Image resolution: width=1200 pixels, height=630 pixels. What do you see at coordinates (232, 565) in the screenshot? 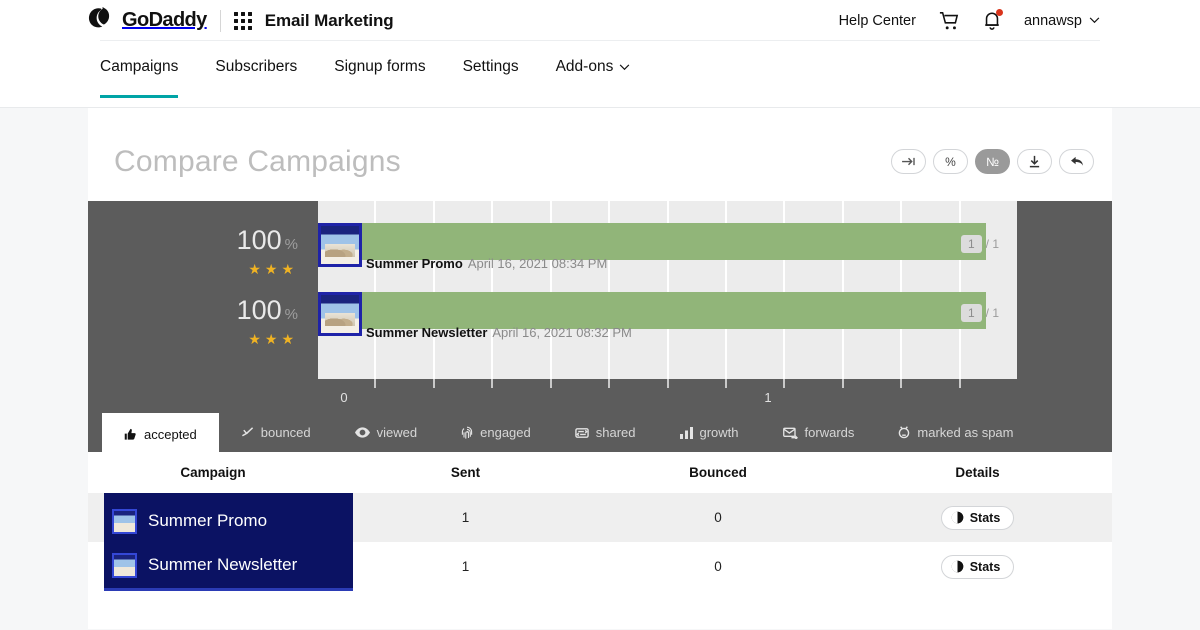
I see `campaign-entry-summer-newsletter: Summer Newsletter` at bounding box center [232, 565].